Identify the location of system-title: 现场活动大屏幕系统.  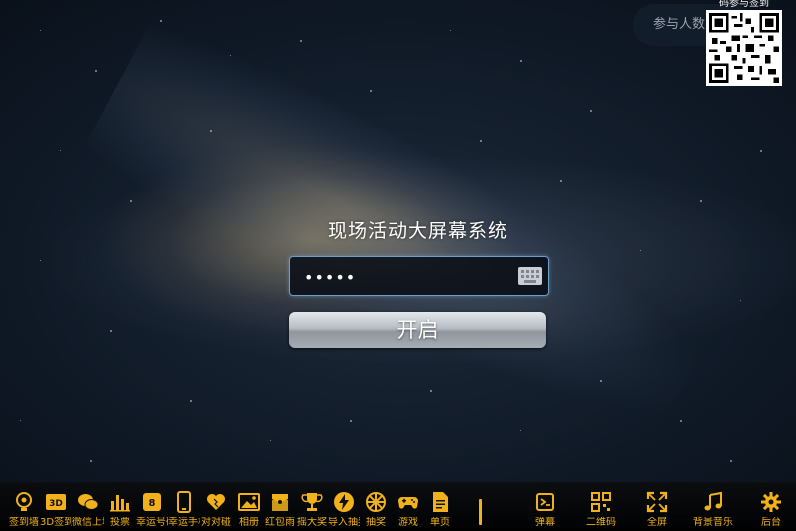
(417, 231).